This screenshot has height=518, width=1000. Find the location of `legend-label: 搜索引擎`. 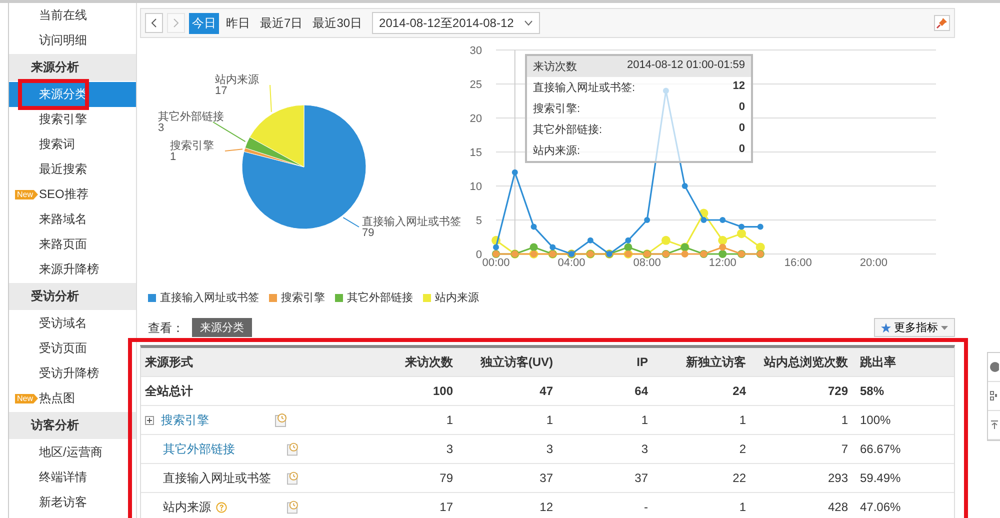

legend-label: 搜索引擎 is located at coordinates (303, 297).